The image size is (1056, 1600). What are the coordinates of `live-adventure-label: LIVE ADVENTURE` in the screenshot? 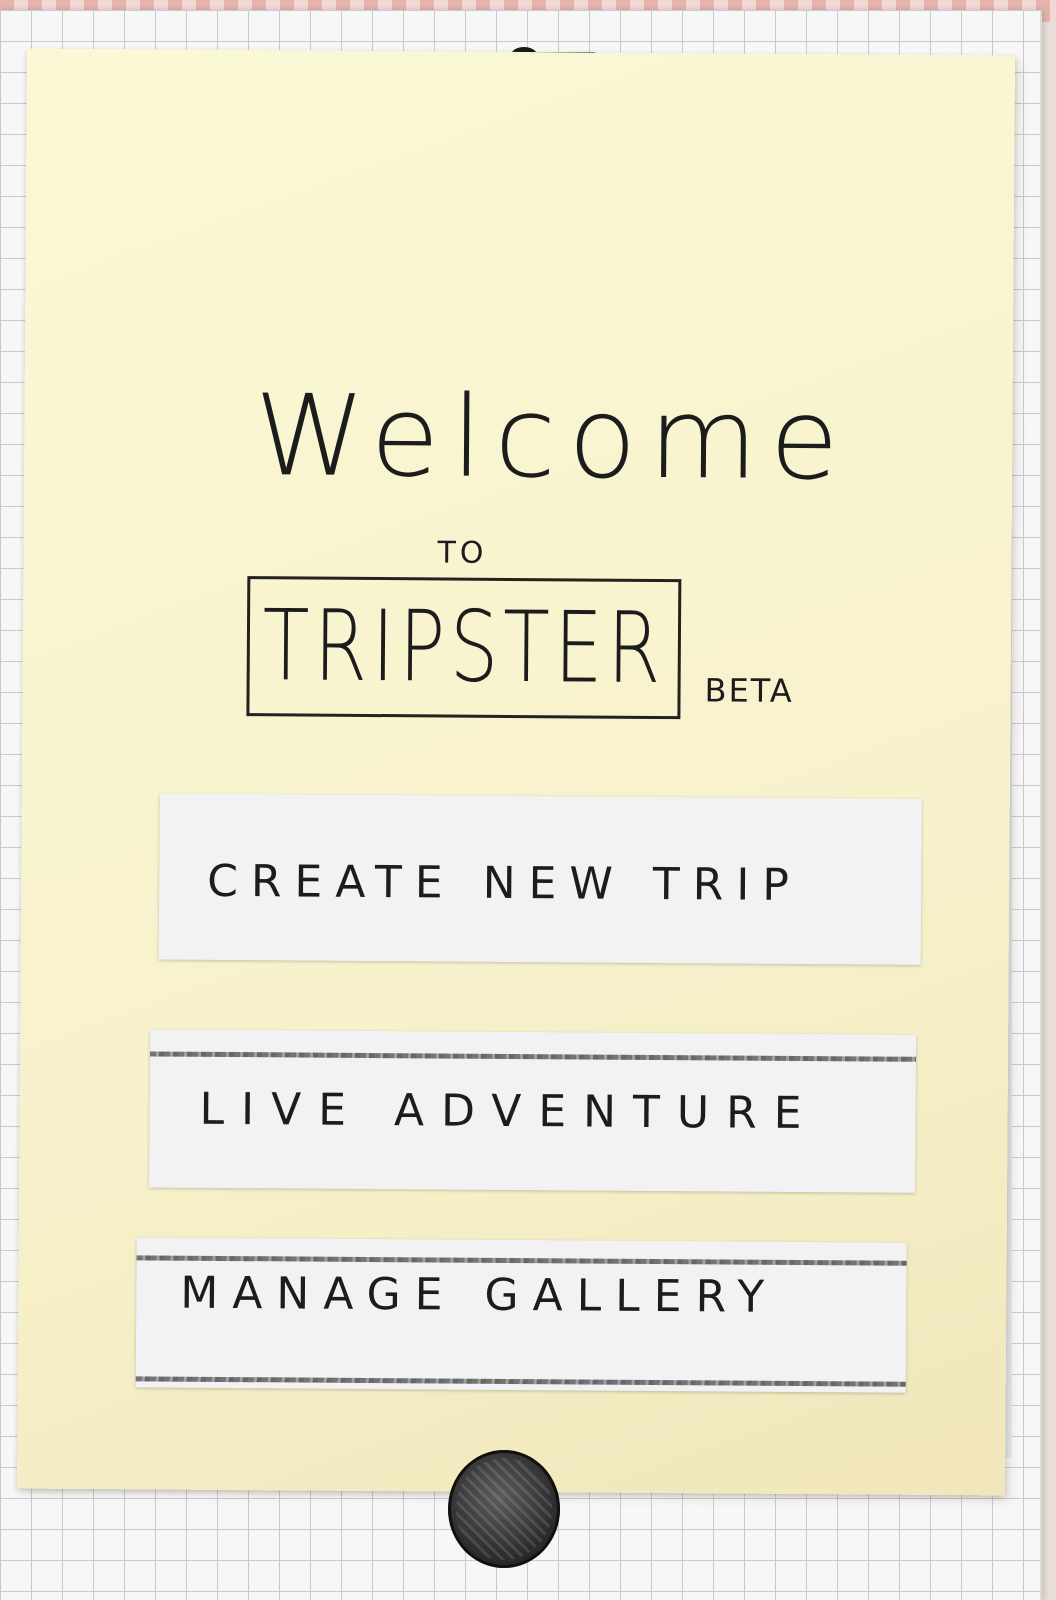 It's located at (509, 1111).